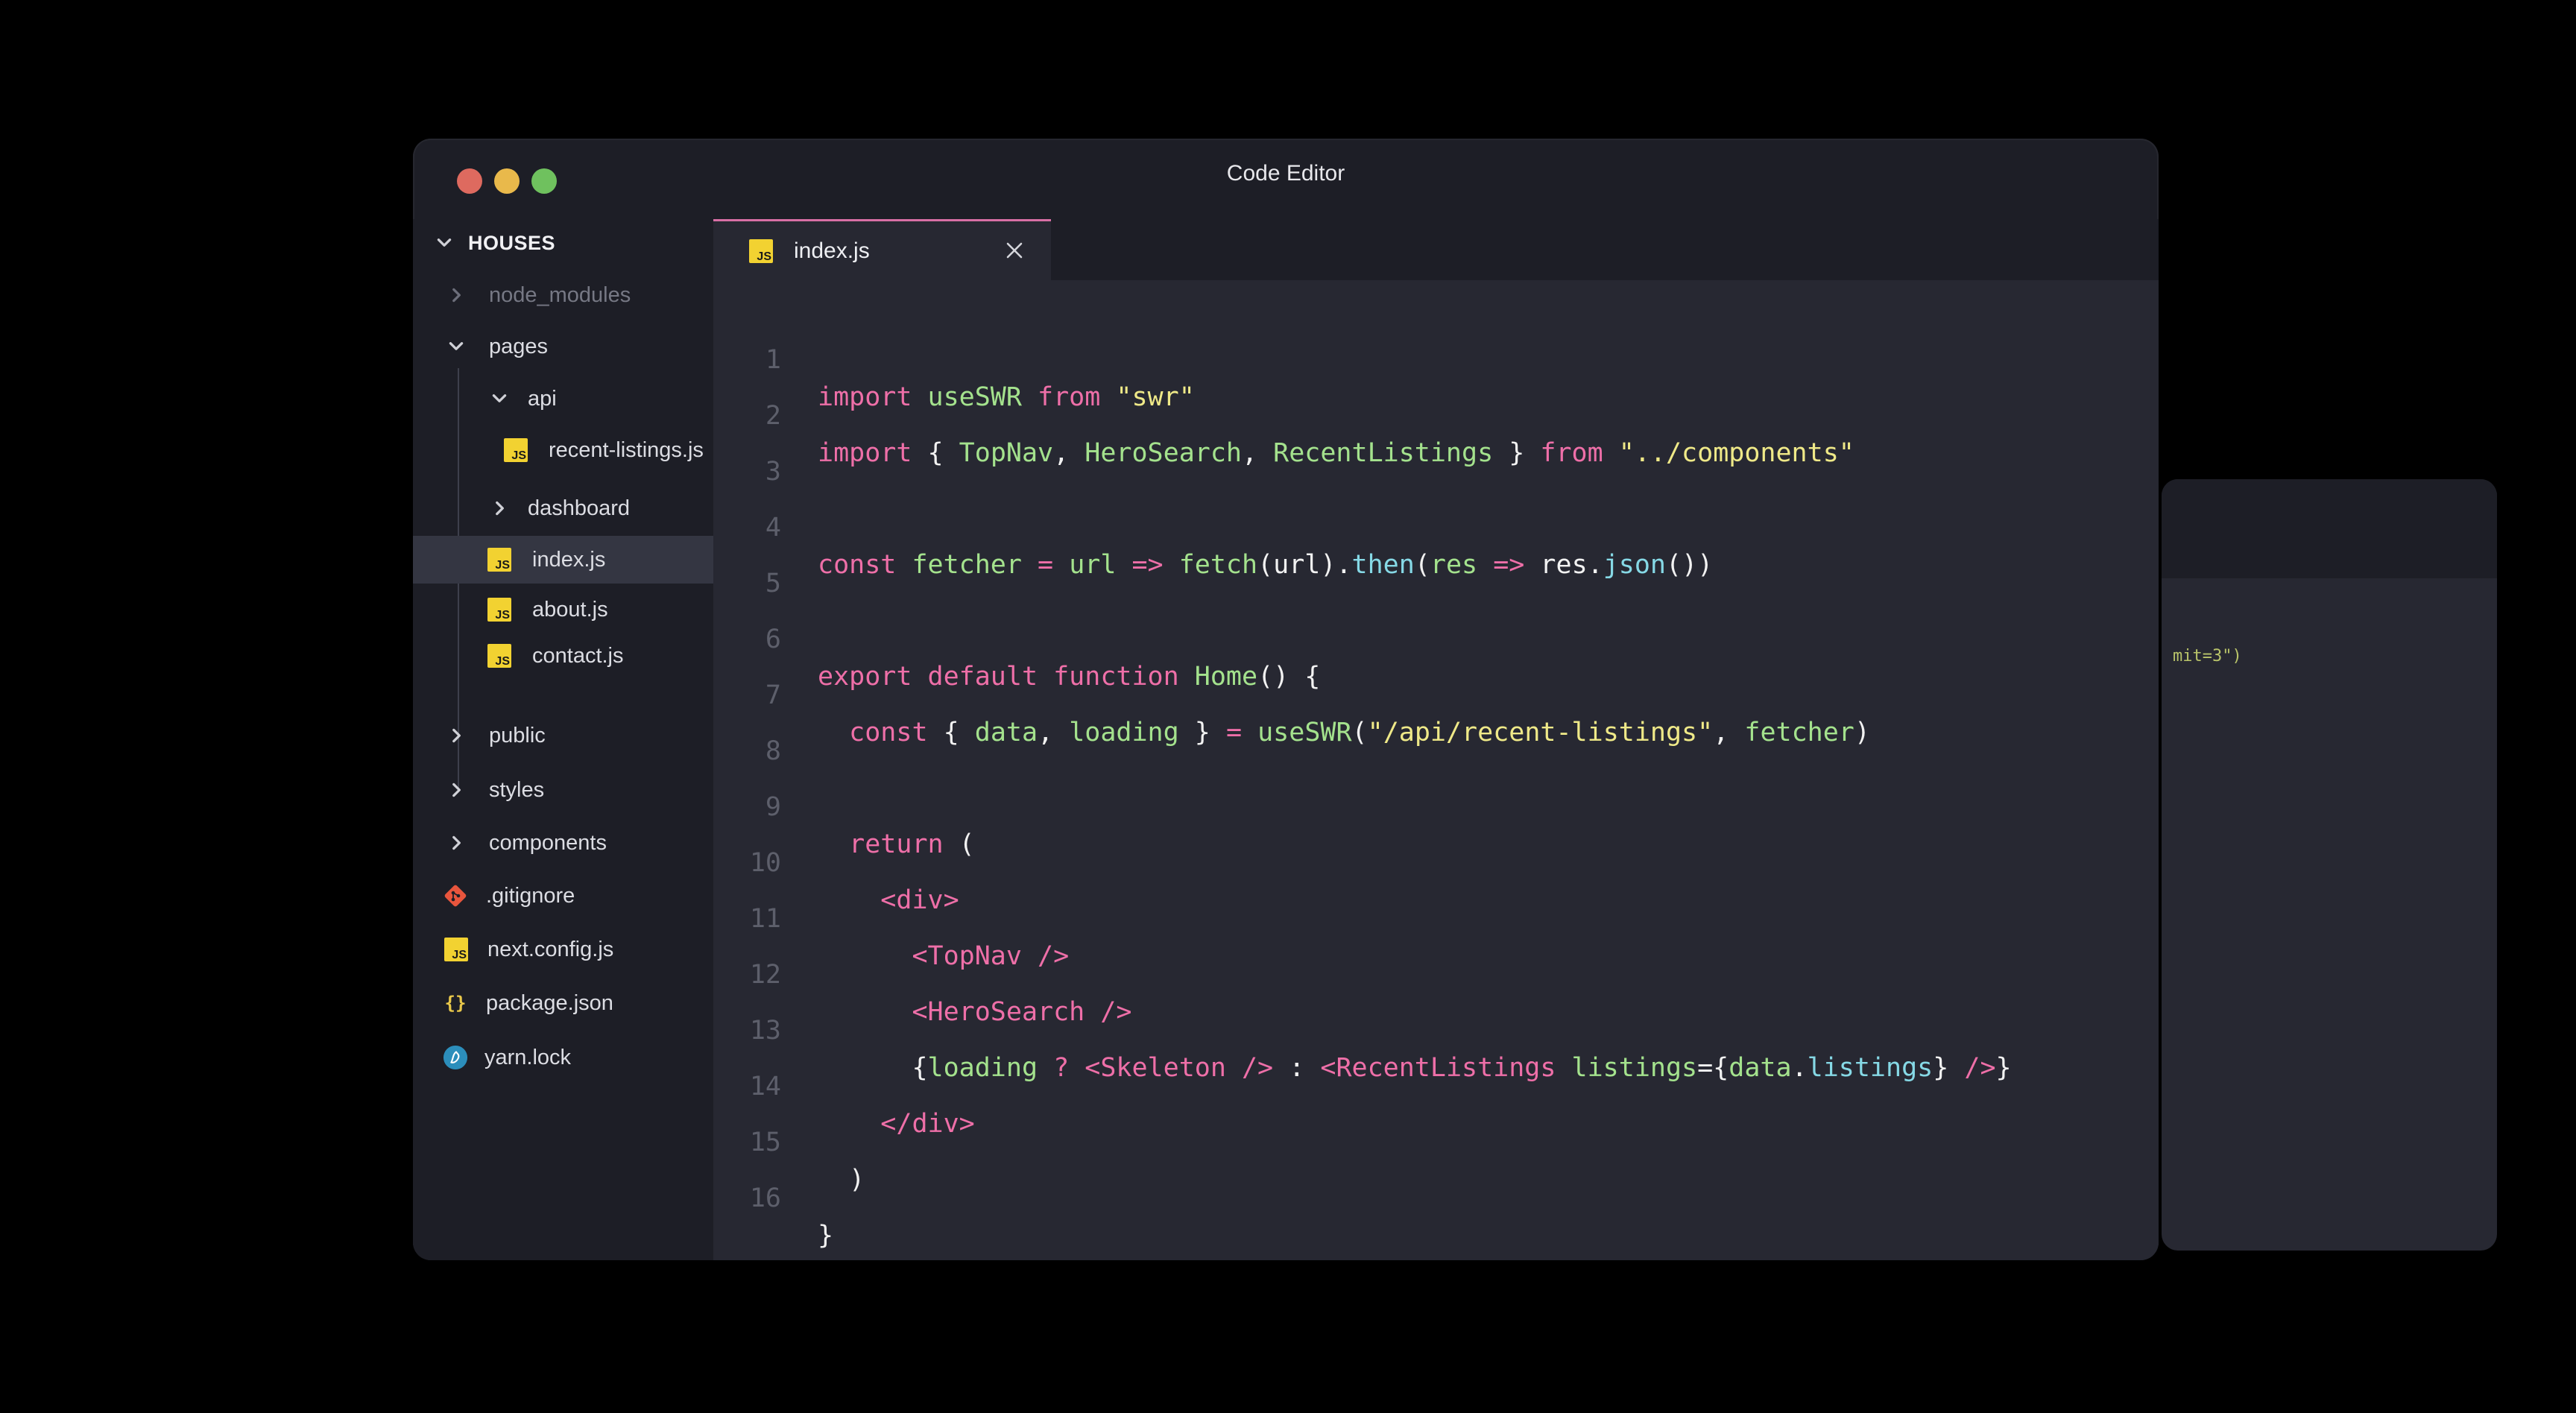 The width and height of the screenshot is (2576, 1413). What do you see at coordinates (531, 895) in the screenshot?
I see `tree-item-label: .gitignore` at bounding box center [531, 895].